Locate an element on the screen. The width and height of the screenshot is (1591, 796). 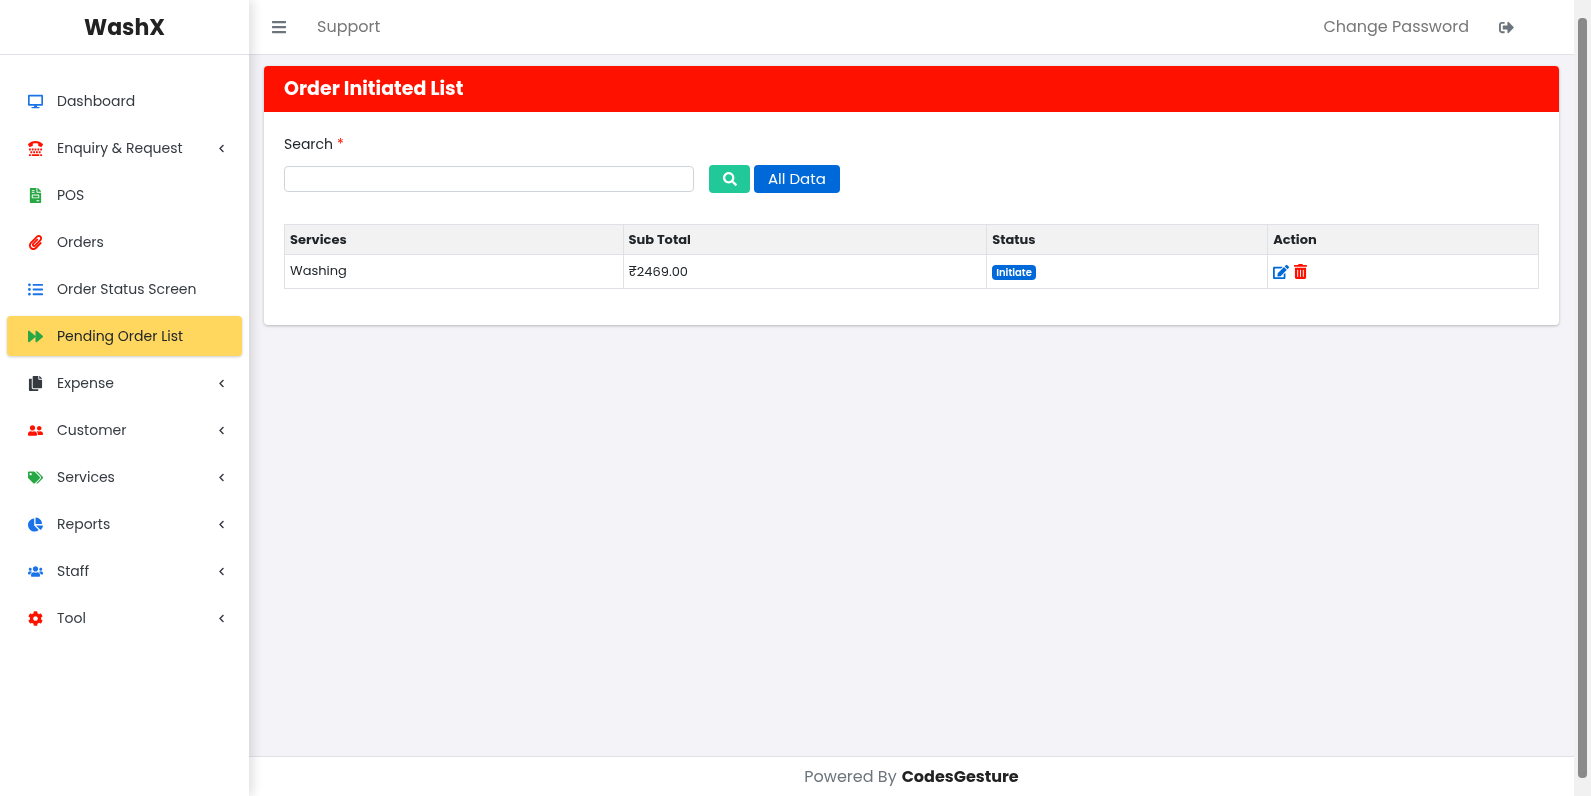
required-mark: * is located at coordinates (340, 144).